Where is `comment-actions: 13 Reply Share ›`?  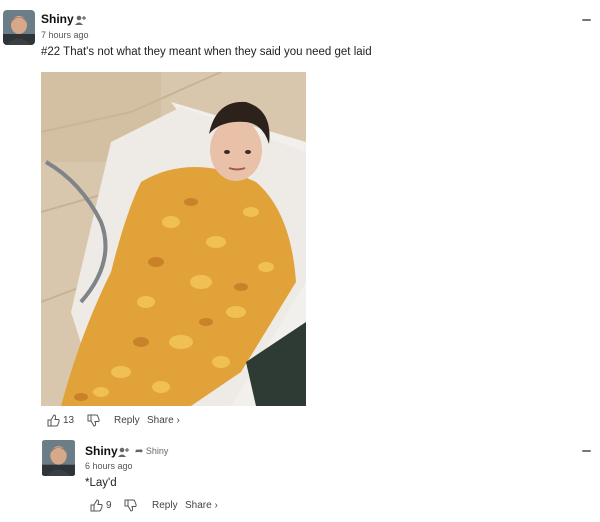
comment-actions: 13 Reply Share › is located at coordinates (147, 421).